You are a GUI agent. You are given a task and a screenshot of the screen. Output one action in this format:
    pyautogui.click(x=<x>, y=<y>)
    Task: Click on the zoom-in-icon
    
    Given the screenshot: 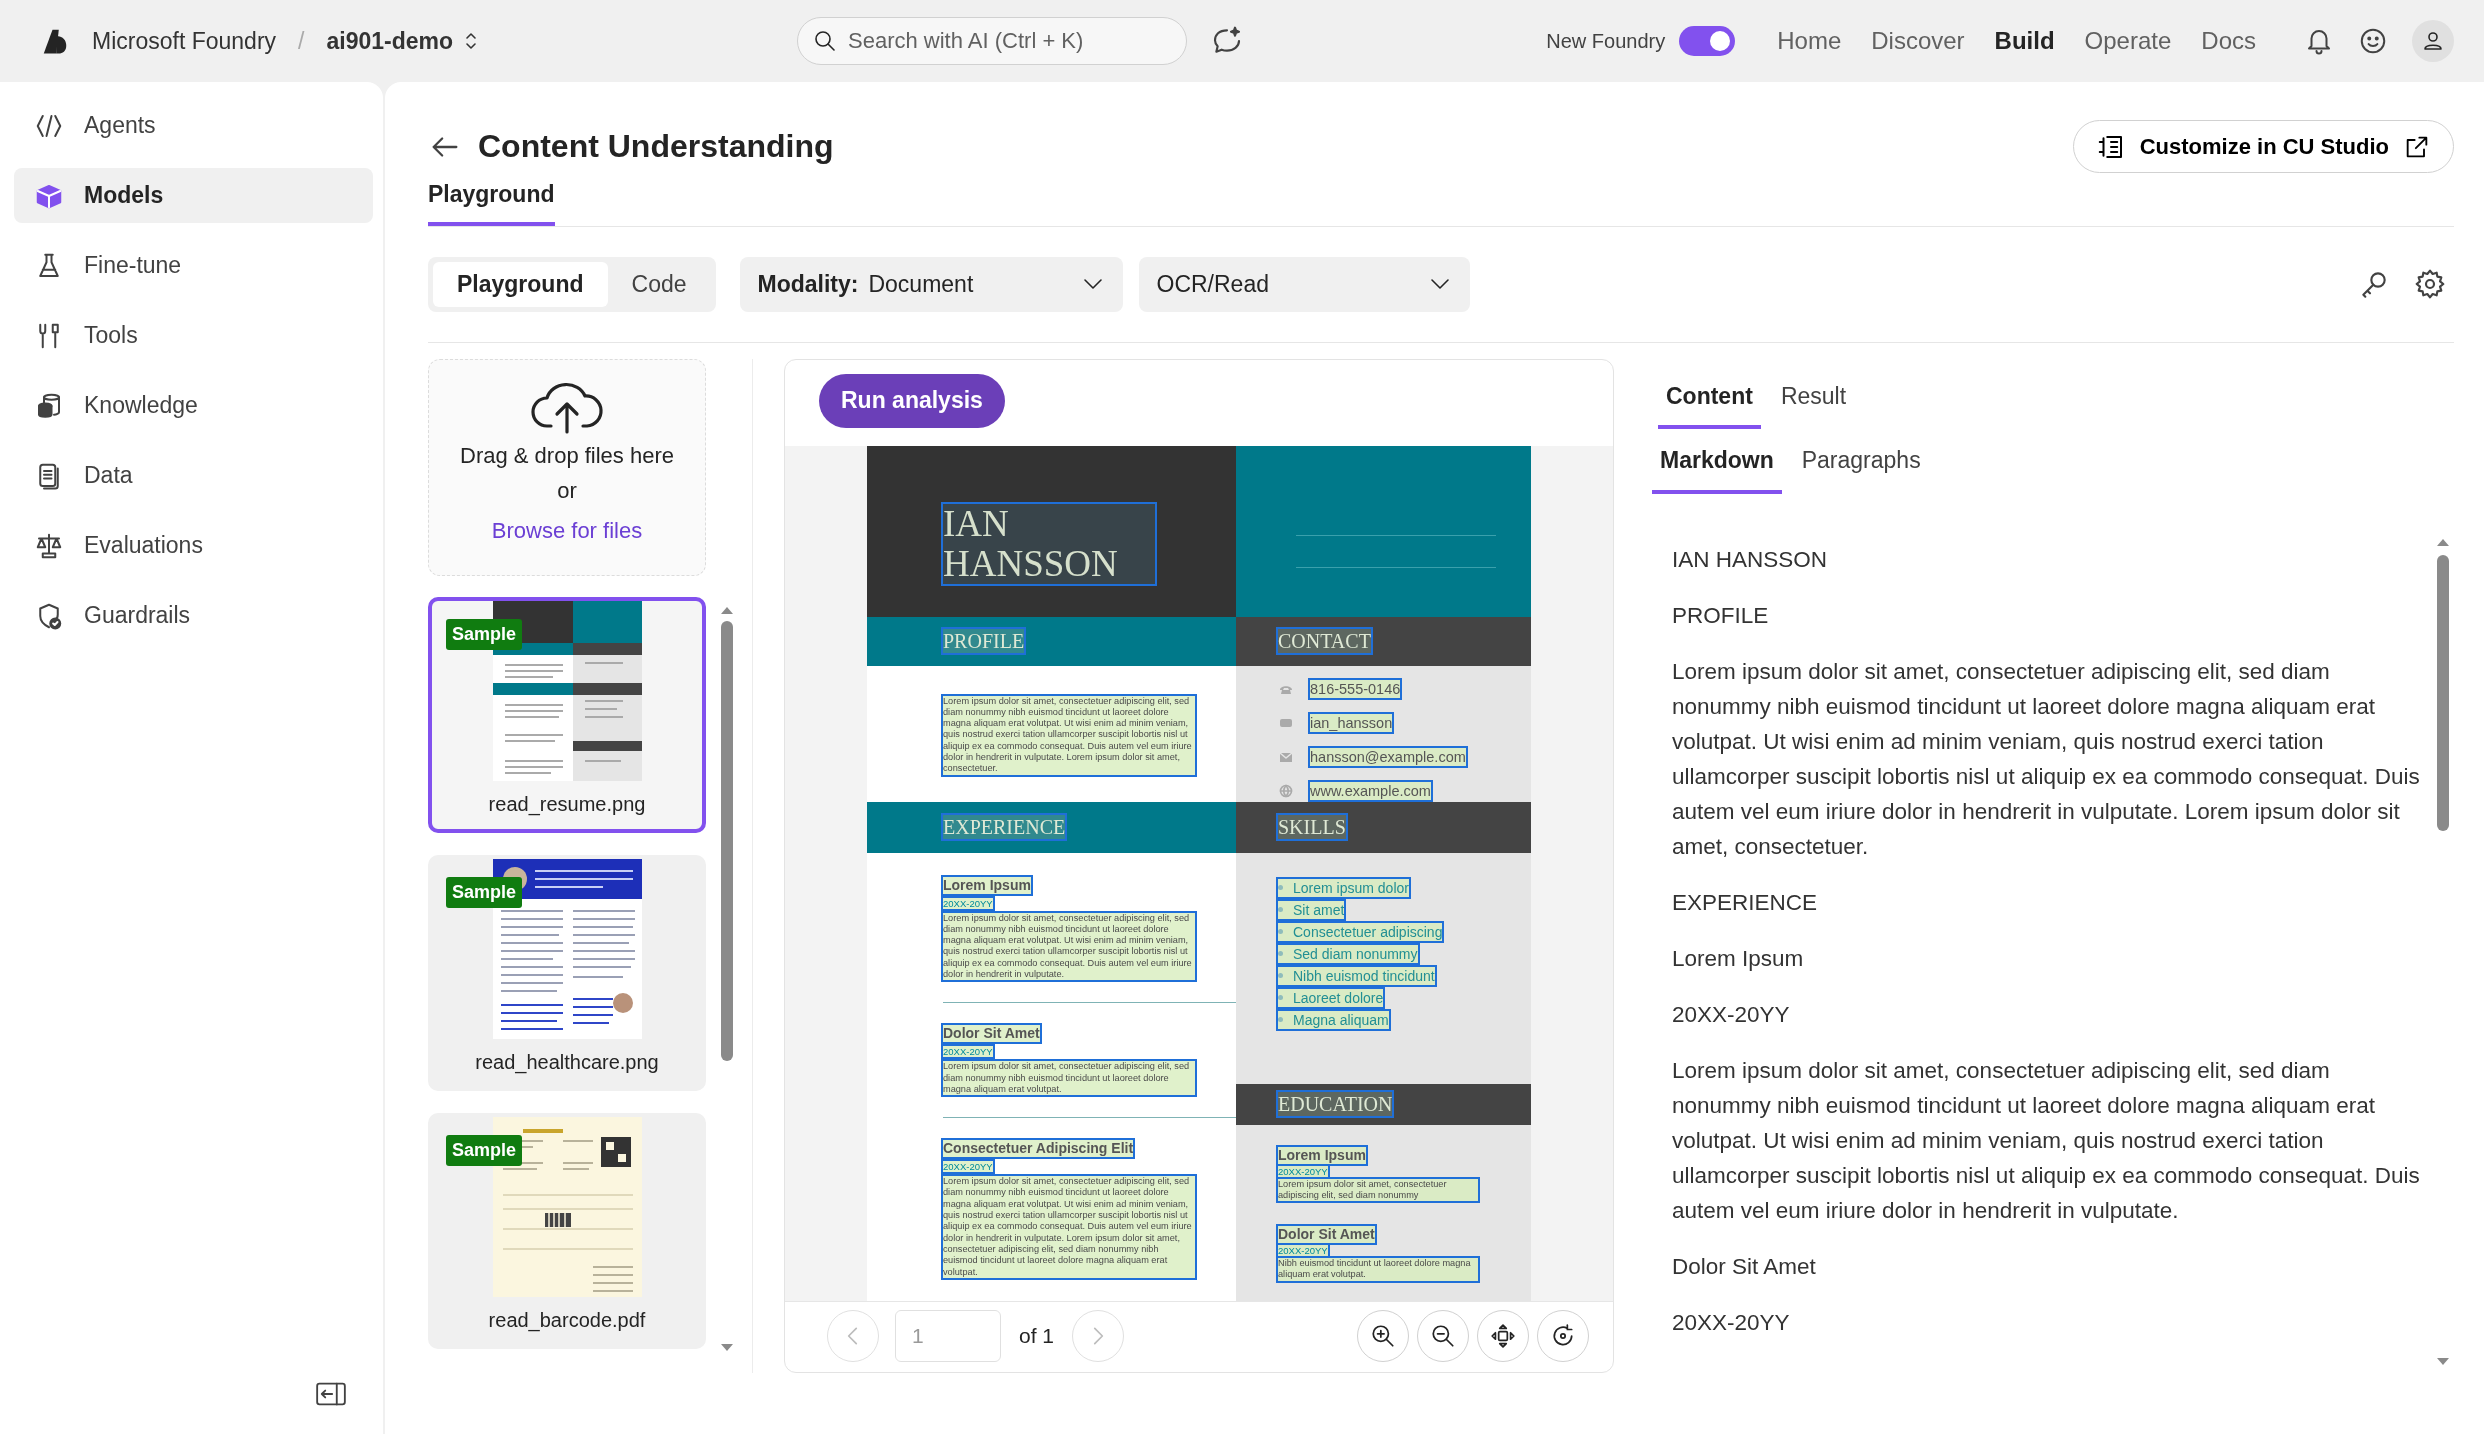 What is the action you would take?
    pyautogui.click(x=1383, y=1336)
    